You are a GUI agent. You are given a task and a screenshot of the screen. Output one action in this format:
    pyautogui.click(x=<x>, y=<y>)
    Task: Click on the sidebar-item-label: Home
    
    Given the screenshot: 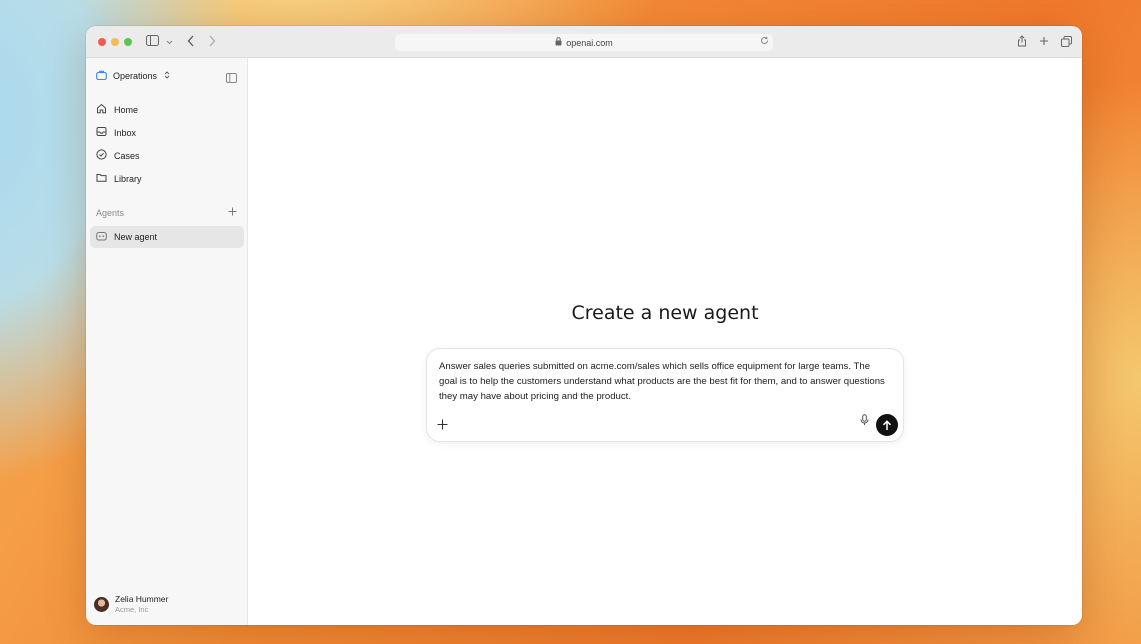 What is the action you would take?
    pyautogui.click(x=126, y=109)
    